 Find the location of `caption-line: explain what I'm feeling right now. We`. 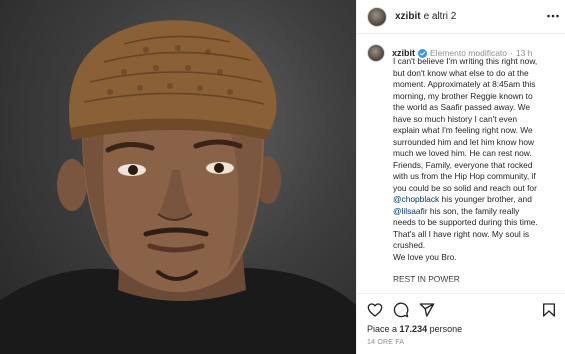

caption-line: explain what I'm feeling right now. We is located at coordinates (463, 130).